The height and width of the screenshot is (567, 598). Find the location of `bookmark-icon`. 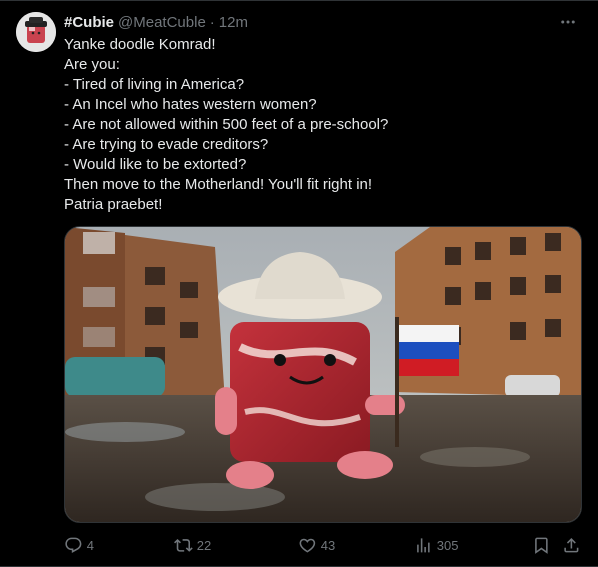

bookmark-icon is located at coordinates (541, 545).